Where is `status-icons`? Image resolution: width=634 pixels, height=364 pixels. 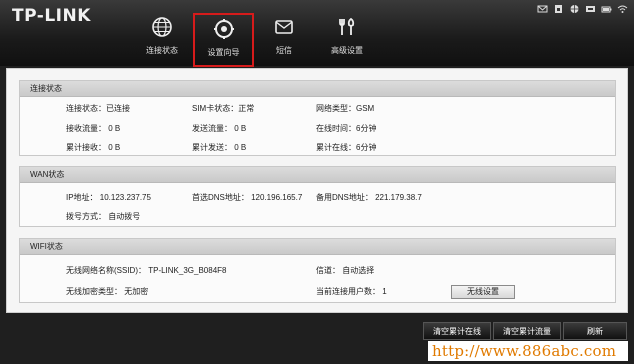 status-icons is located at coordinates (582, 10).